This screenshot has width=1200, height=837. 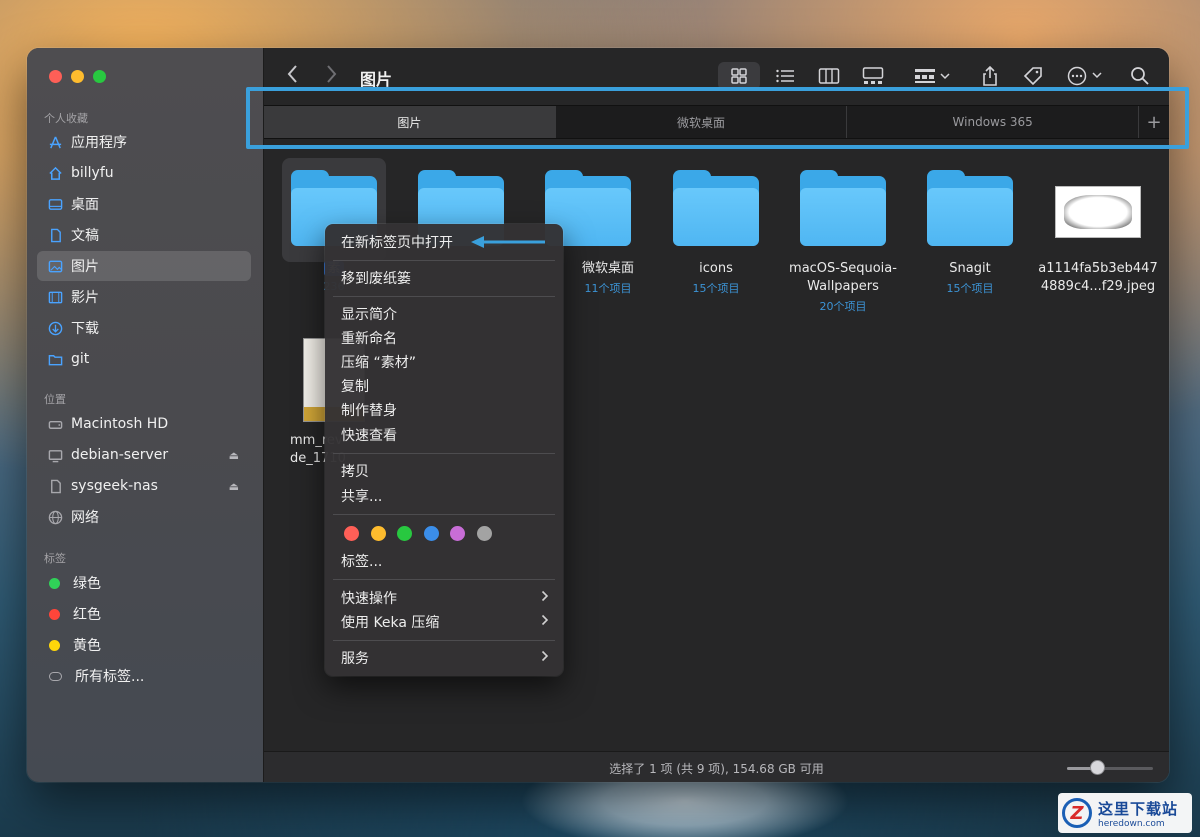 What do you see at coordinates (144, 583) in the screenshot?
I see `sidebar-tag-green: 绿色` at bounding box center [144, 583].